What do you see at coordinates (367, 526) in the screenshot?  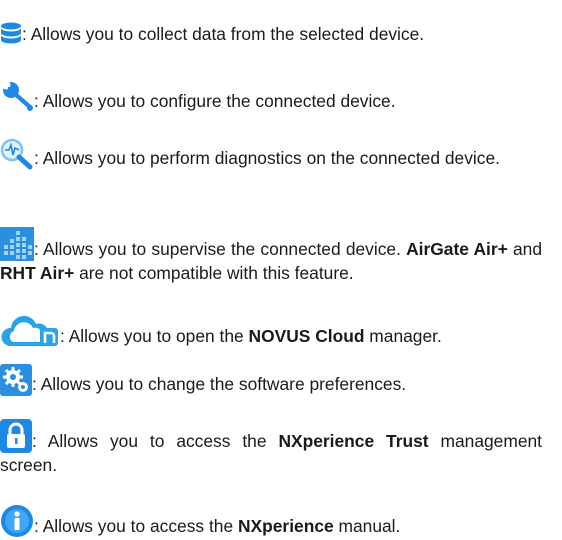 I see `legend-text-manual-2: manual.` at bounding box center [367, 526].